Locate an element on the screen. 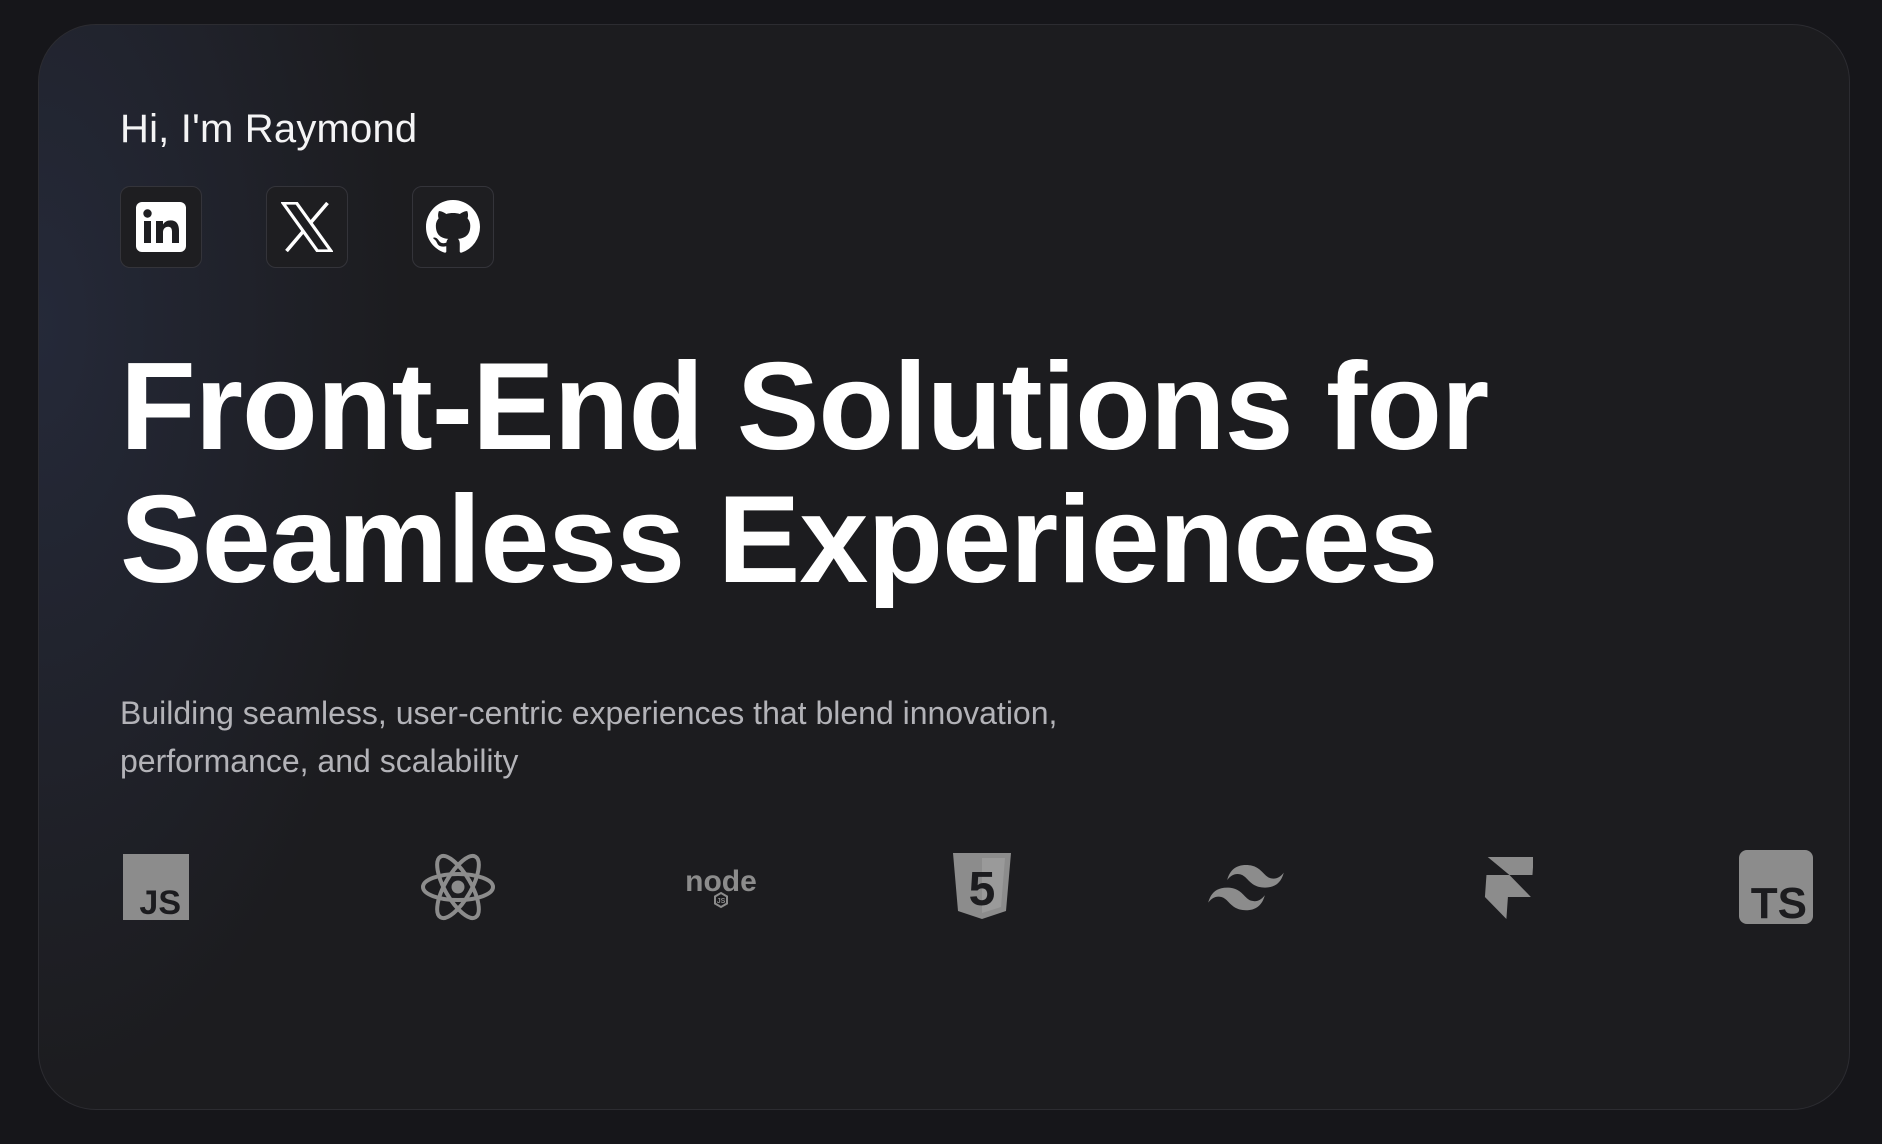 The image size is (1882, 1144). tech-stack: JS node JS 5 TS is located at coordinates (967, 887).